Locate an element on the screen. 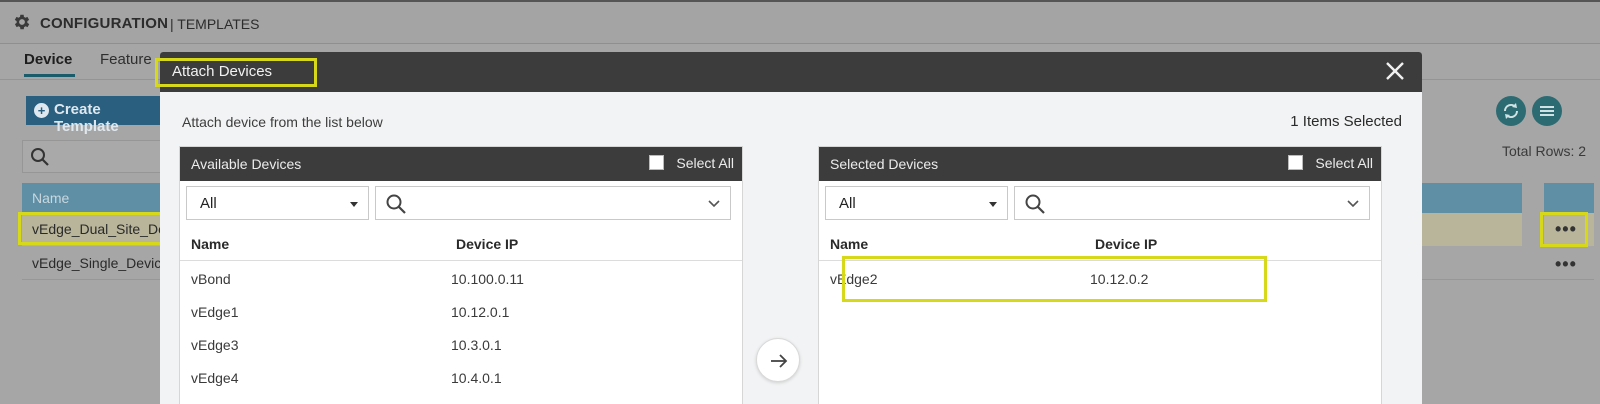 This screenshot has height=404, width=1600. close-icon is located at coordinates (1395, 71).